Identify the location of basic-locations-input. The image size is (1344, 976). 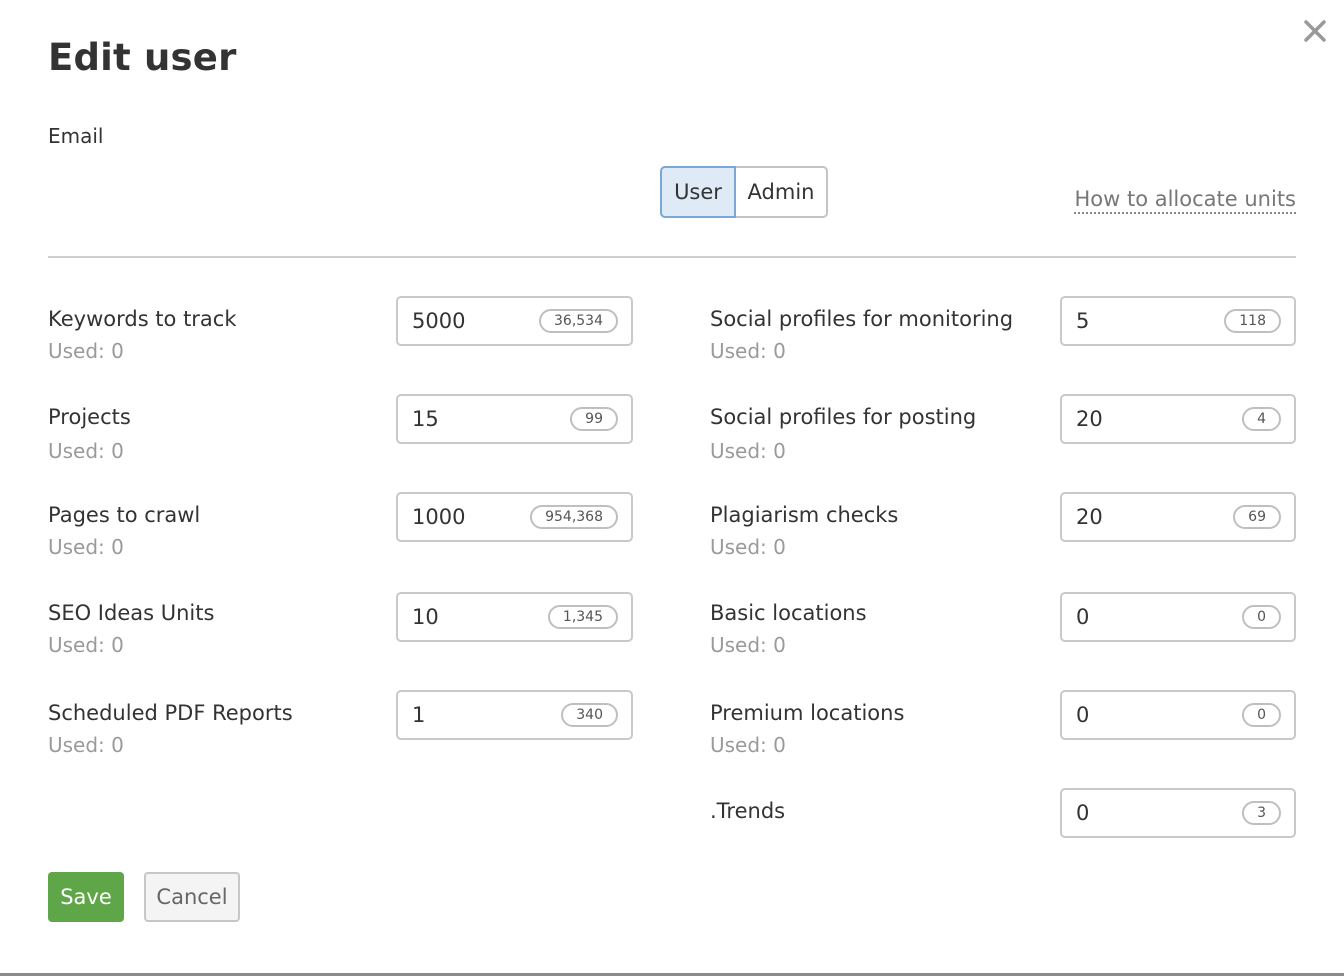
(1136, 617).